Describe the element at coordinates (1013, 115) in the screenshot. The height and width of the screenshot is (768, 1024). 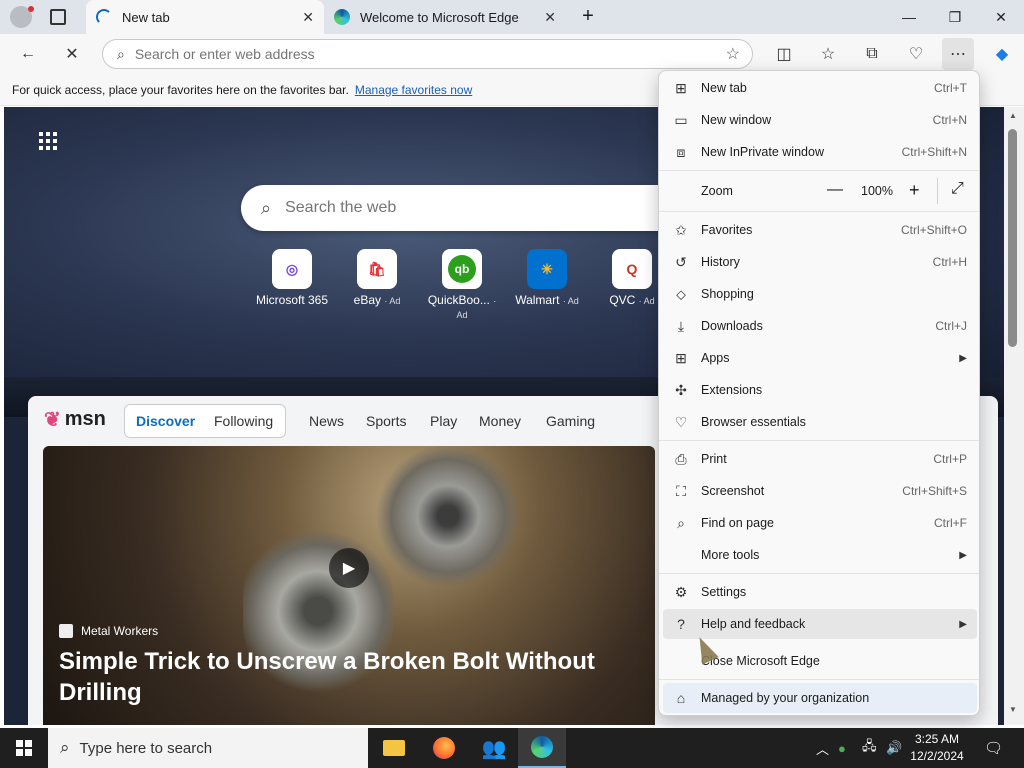
I see `scroll-up-arrow: ▲` at that location.